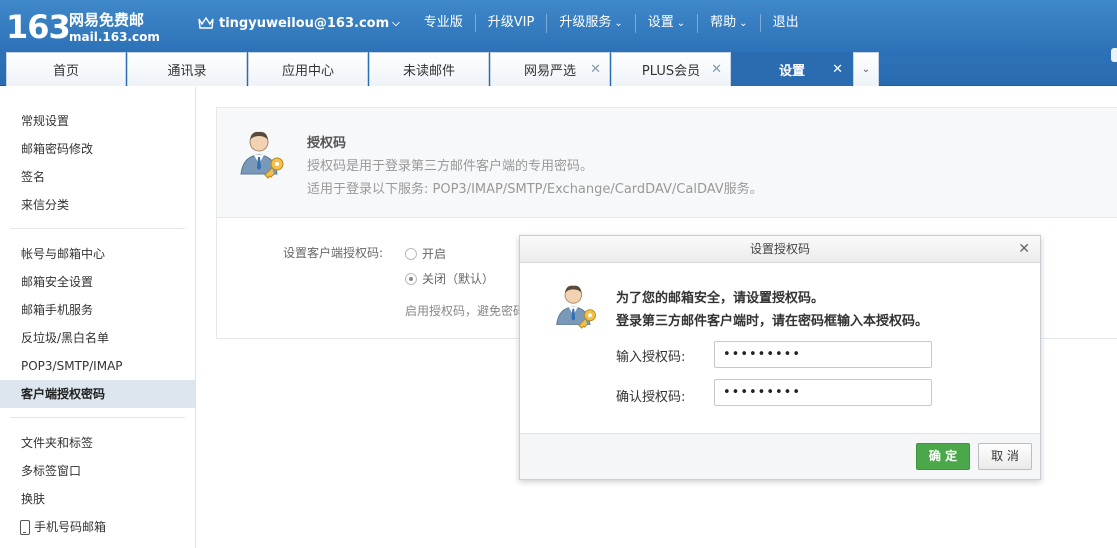  What do you see at coordinates (97, 149) in the screenshot?
I see `sidebar-item-password: 邮箱密码修改` at bounding box center [97, 149].